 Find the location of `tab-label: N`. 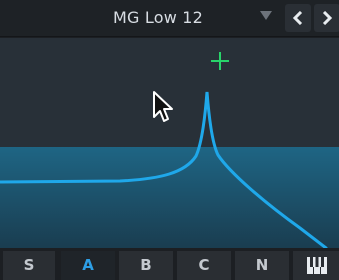

tab-label: N is located at coordinates (262, 265).